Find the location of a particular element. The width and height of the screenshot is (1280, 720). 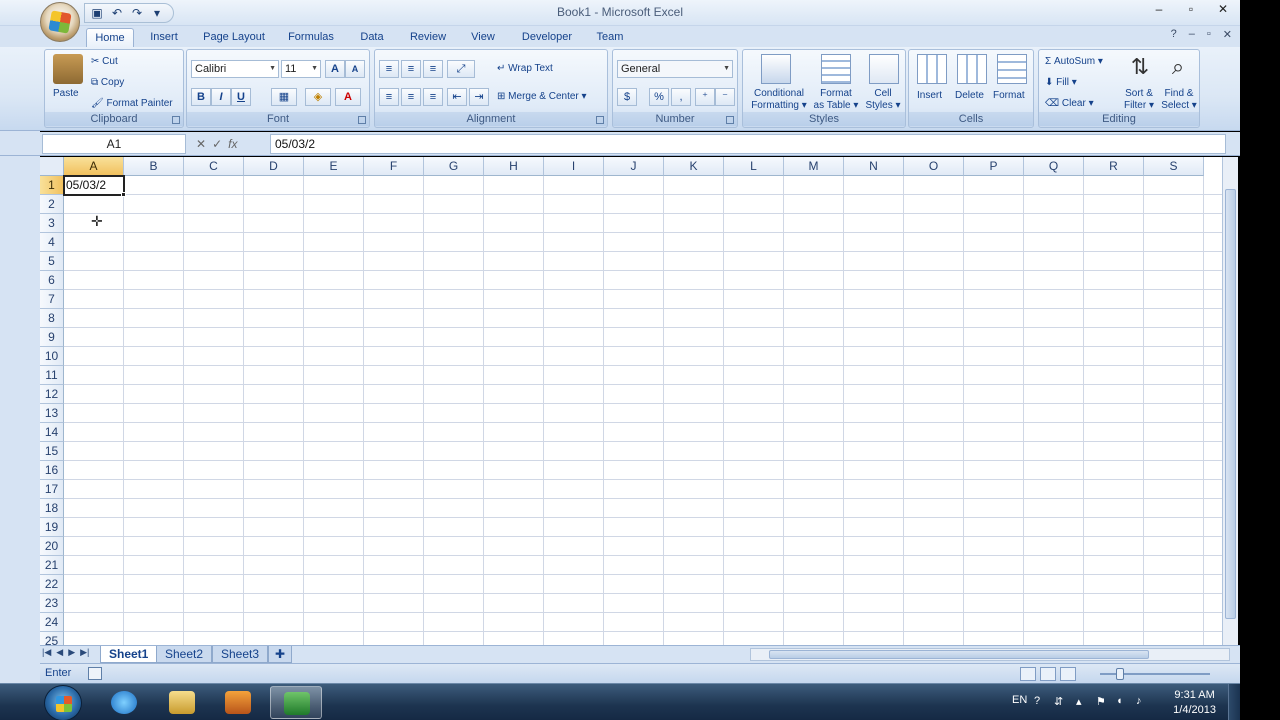

font-size-select: 11 ▼ is located at coordinates (301, 69).